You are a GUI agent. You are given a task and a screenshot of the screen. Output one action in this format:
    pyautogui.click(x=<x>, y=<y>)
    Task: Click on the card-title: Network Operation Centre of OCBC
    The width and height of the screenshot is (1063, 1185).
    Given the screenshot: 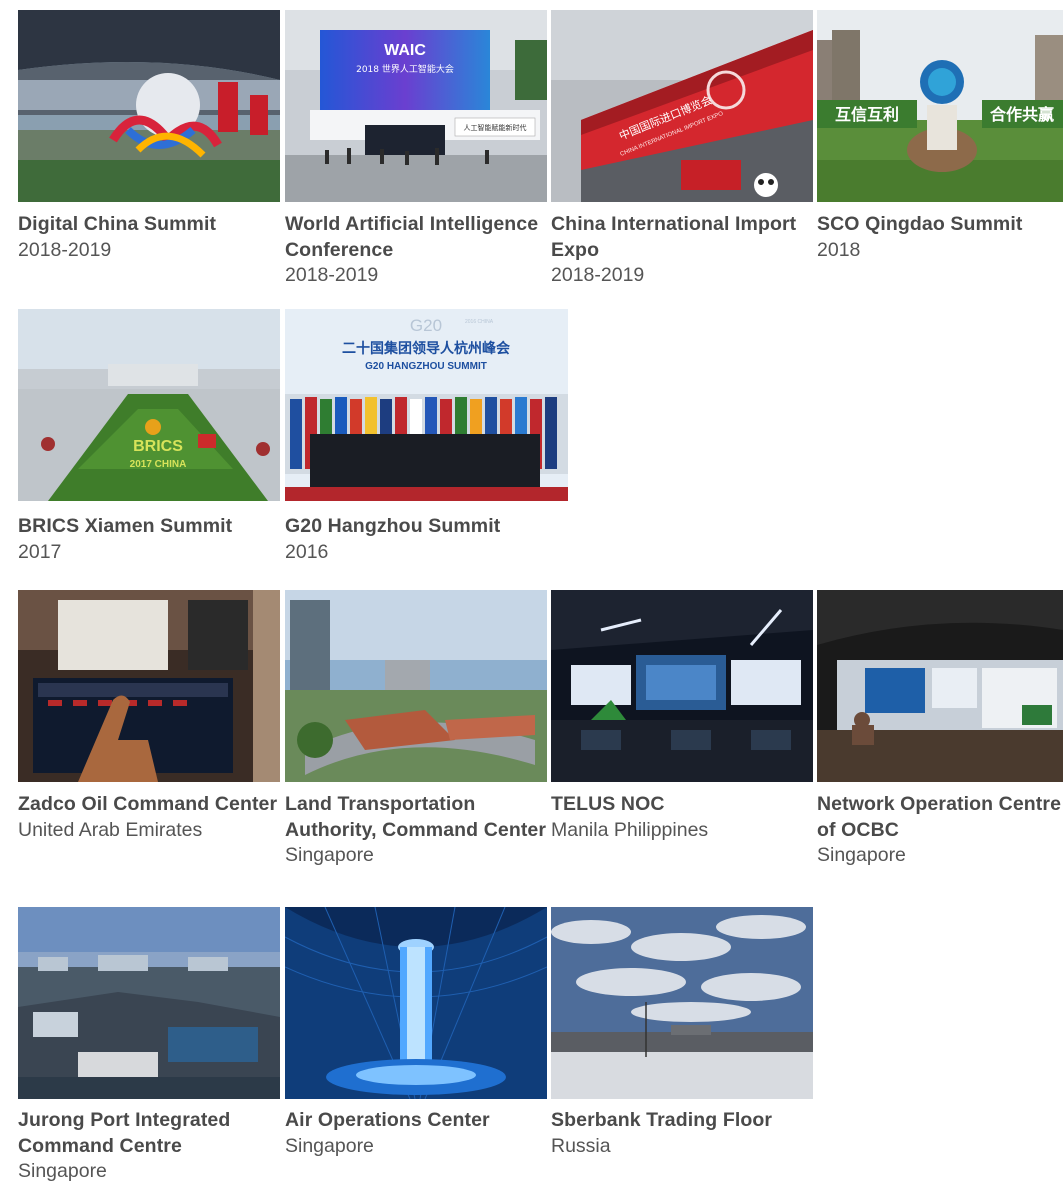 What is the action you would take?
    pyautogui.click(x=939, y=817)
    